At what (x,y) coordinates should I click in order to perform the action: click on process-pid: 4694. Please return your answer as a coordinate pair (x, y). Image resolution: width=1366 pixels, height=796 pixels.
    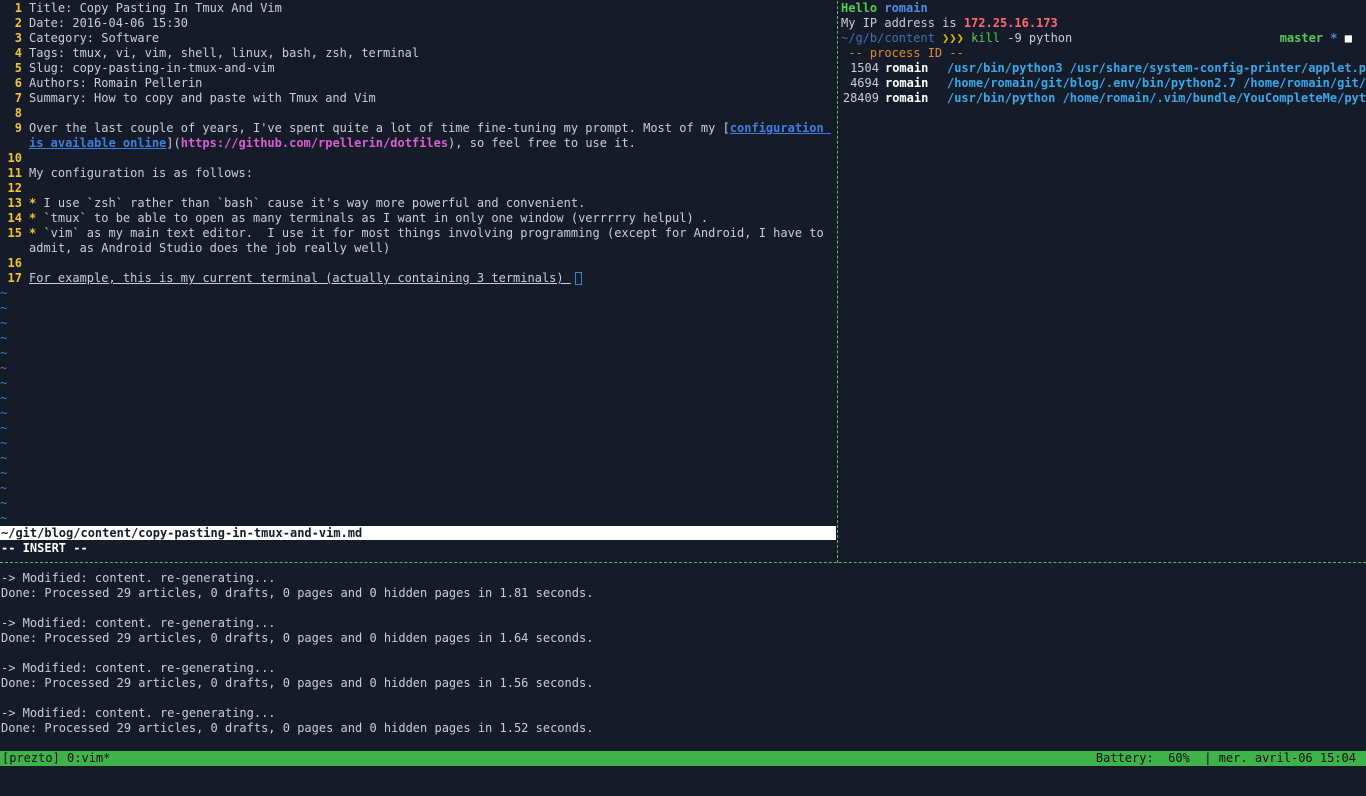
    Looking at the image, I should click on (864, 83).